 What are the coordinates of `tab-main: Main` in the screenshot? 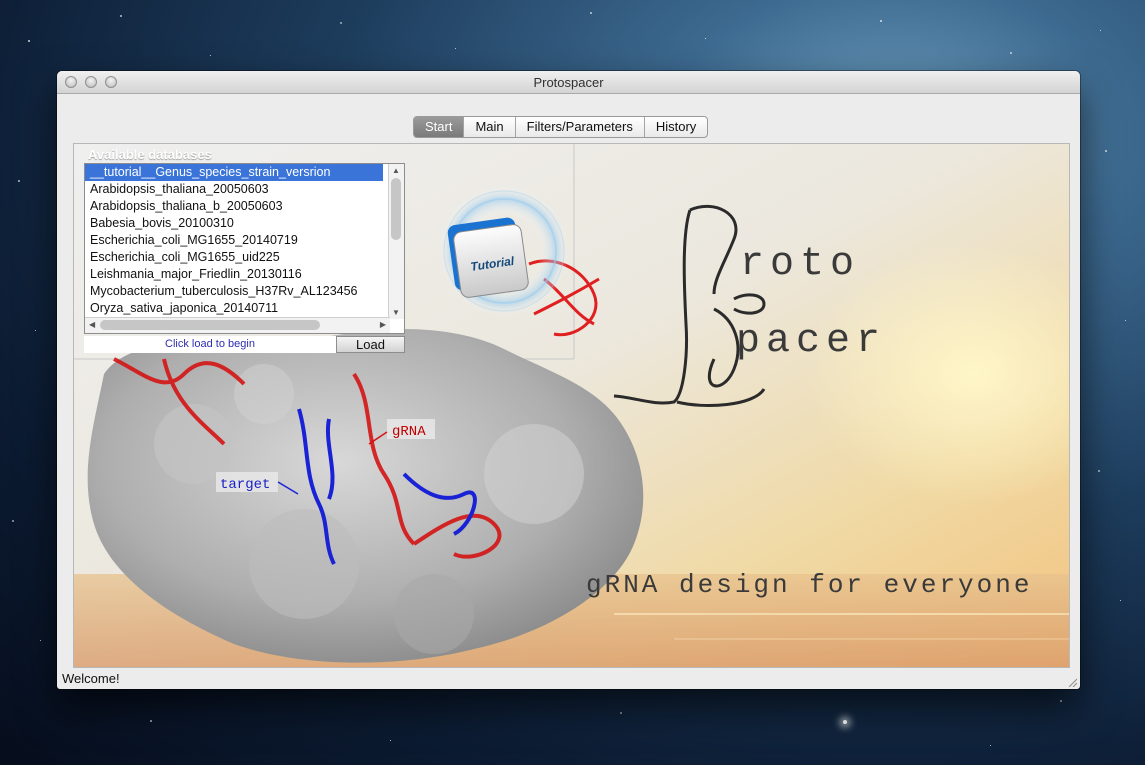 It's located at (488, 127).